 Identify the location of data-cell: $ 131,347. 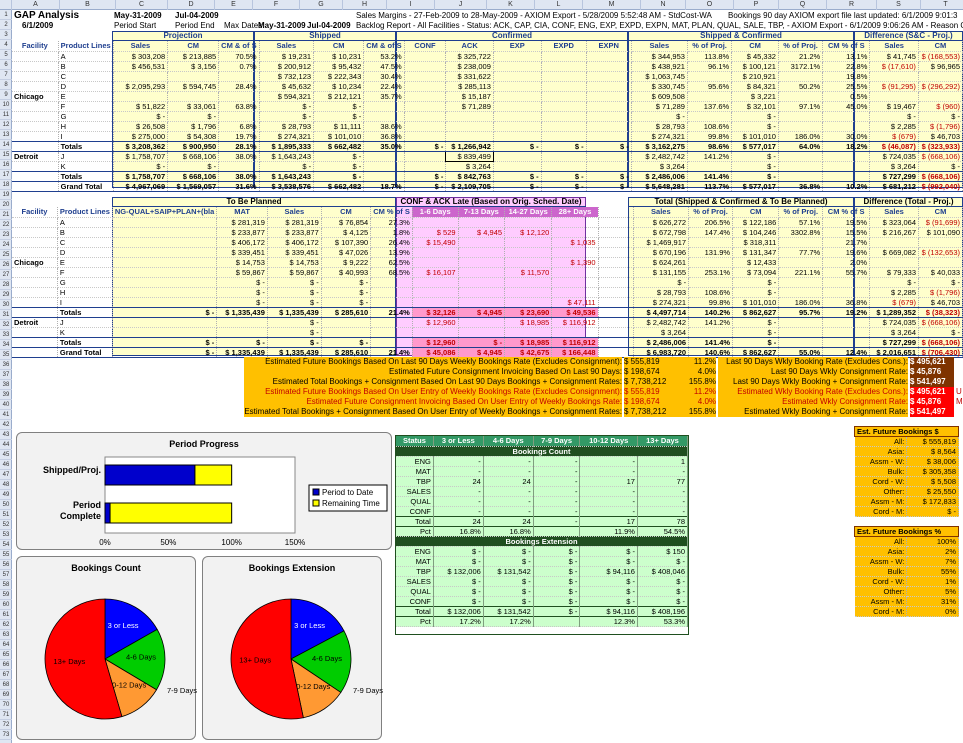
(756, 252).